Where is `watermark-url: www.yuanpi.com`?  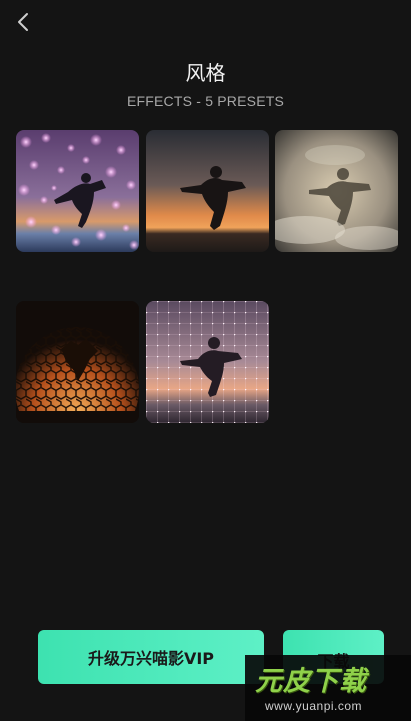
watermark-url: www.yuanpi.com is located at coordinates (314, 706).